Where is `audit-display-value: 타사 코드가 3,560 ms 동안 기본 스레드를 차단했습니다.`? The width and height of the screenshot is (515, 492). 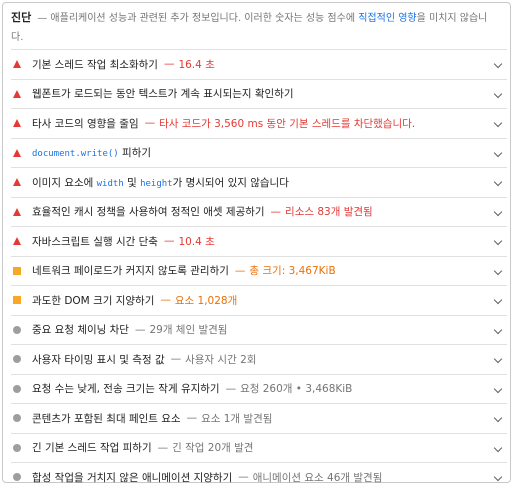
audit-display-value: 타사 코드가 3,560 ms 동안 기본 스레드를 차단했습니다. is located at coordinates (287, 123).